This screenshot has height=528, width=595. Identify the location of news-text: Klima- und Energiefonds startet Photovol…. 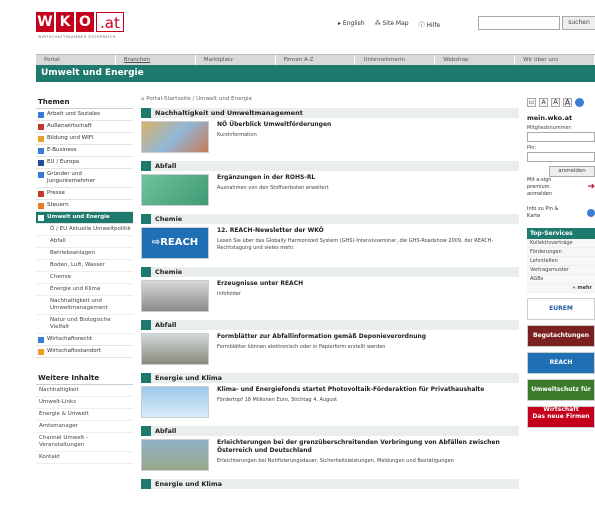
(350, 404).